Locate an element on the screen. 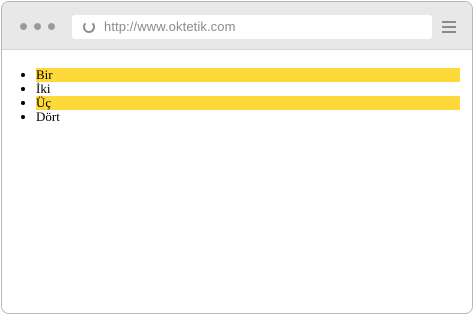 The image size is (474, 315). address-bar: http://www.oktetik.com is located at coordinates (252, 27).